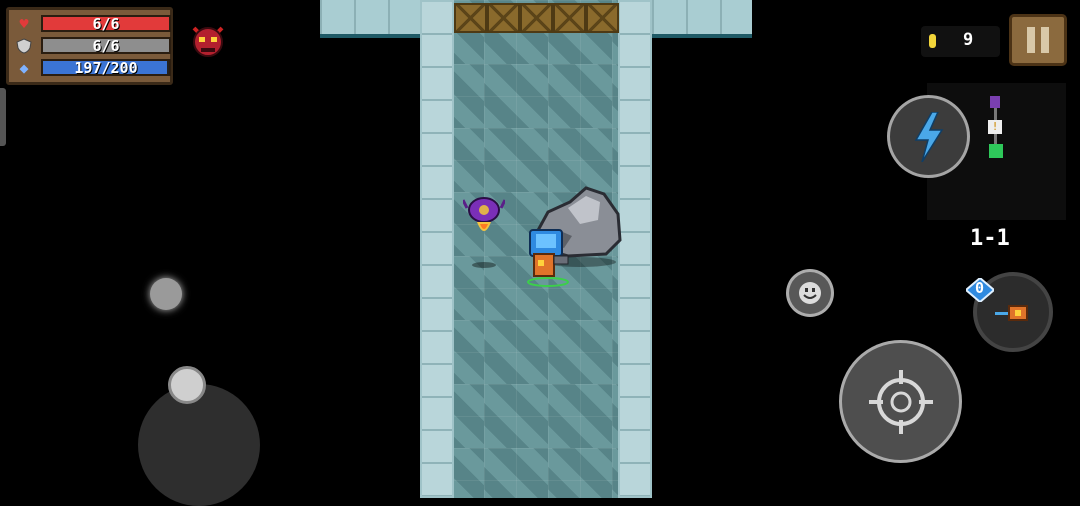 Image resolution: width=1080 pixels, height=506 pixels. I want to click on crosshair-icon, so click(901, 402).